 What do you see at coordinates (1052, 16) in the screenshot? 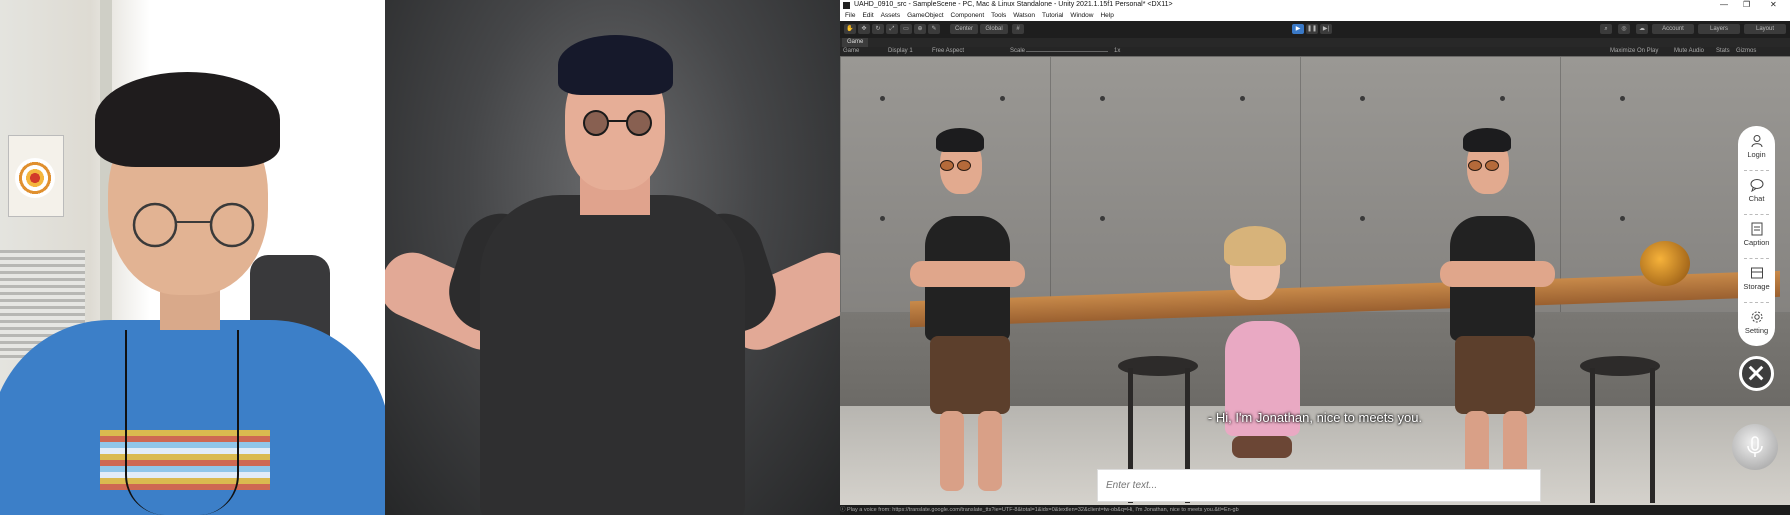
I see `menu-tutorial: Tutorial` at bounding box center [1052, 16].